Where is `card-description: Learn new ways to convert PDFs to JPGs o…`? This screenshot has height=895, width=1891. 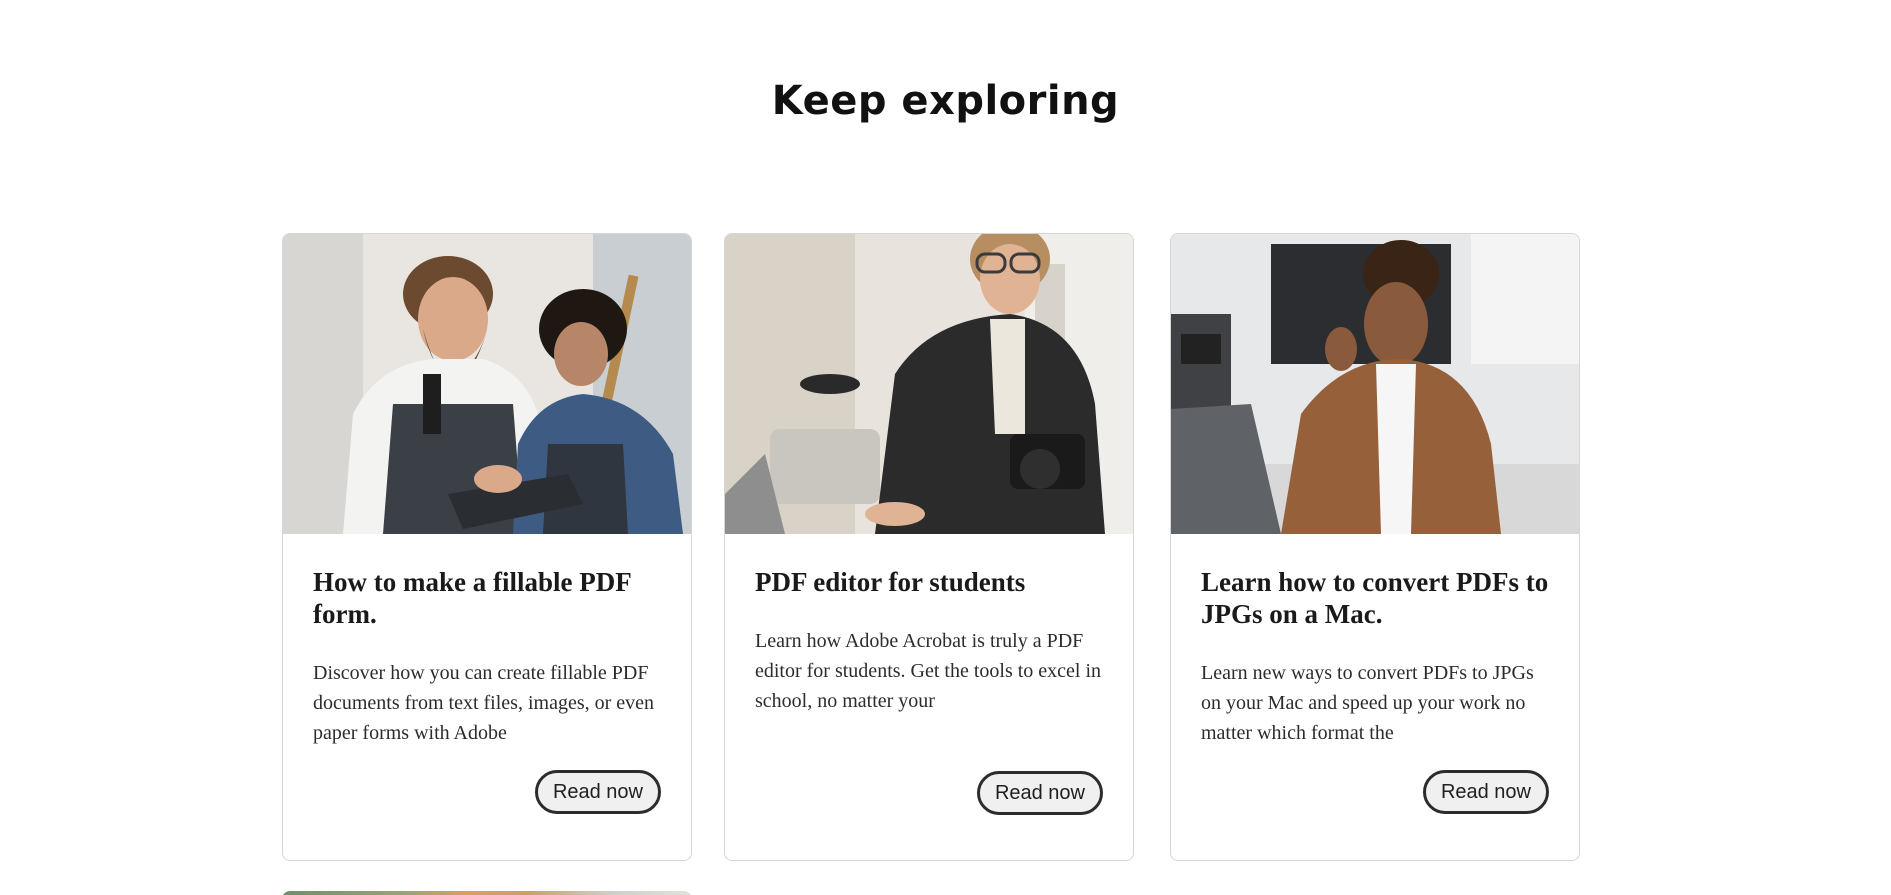
card-description: Learn new ways to convert PDFs to JPGs o… is located at coordinates (1367, 703).